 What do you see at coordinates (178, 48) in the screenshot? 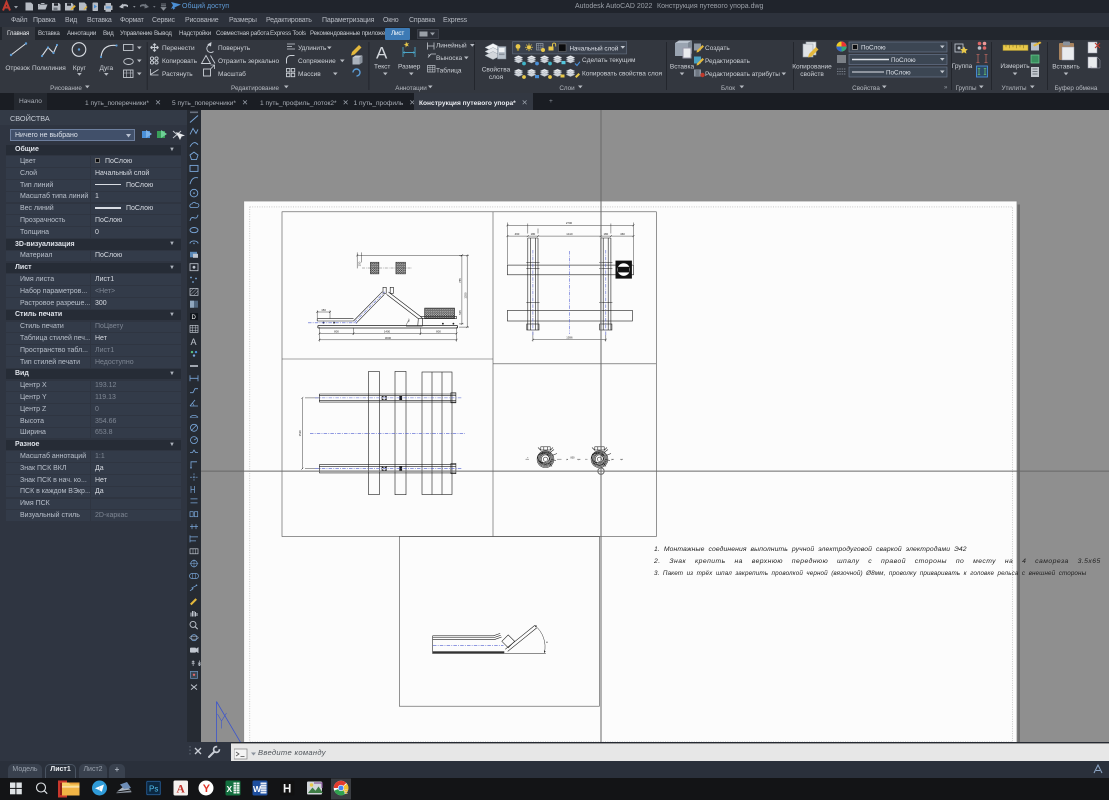
I see `svg-text: Перенести` at bounding box center [178, 48].